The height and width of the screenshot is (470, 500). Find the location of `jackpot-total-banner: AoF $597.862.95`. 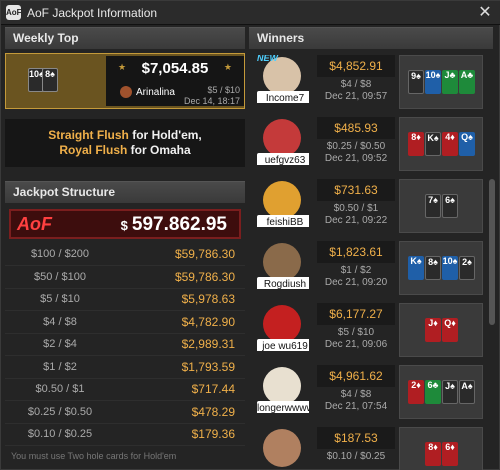

jackpot-total-banner: AoF $597.862.95 is located at coordinates (125, 224).